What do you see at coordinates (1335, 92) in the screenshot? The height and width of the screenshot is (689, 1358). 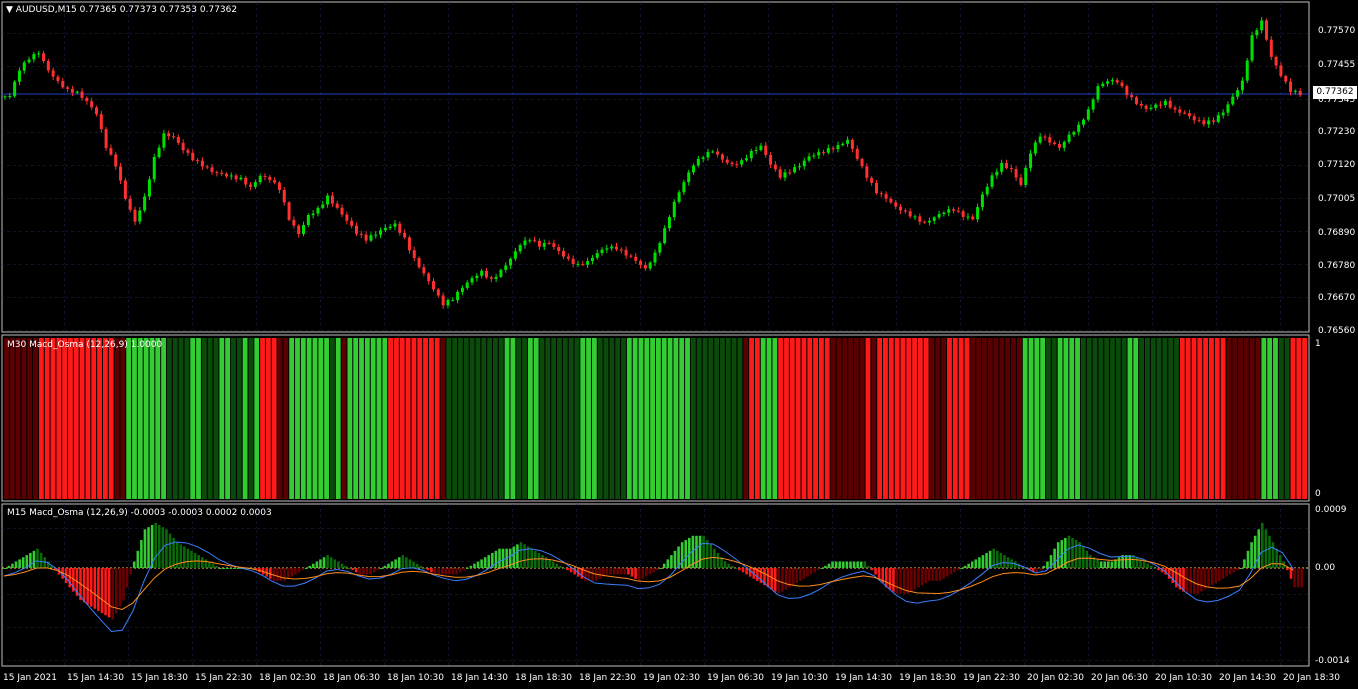 I see `current-price-tag: 0.77362` at bounding box center [1335, 92].